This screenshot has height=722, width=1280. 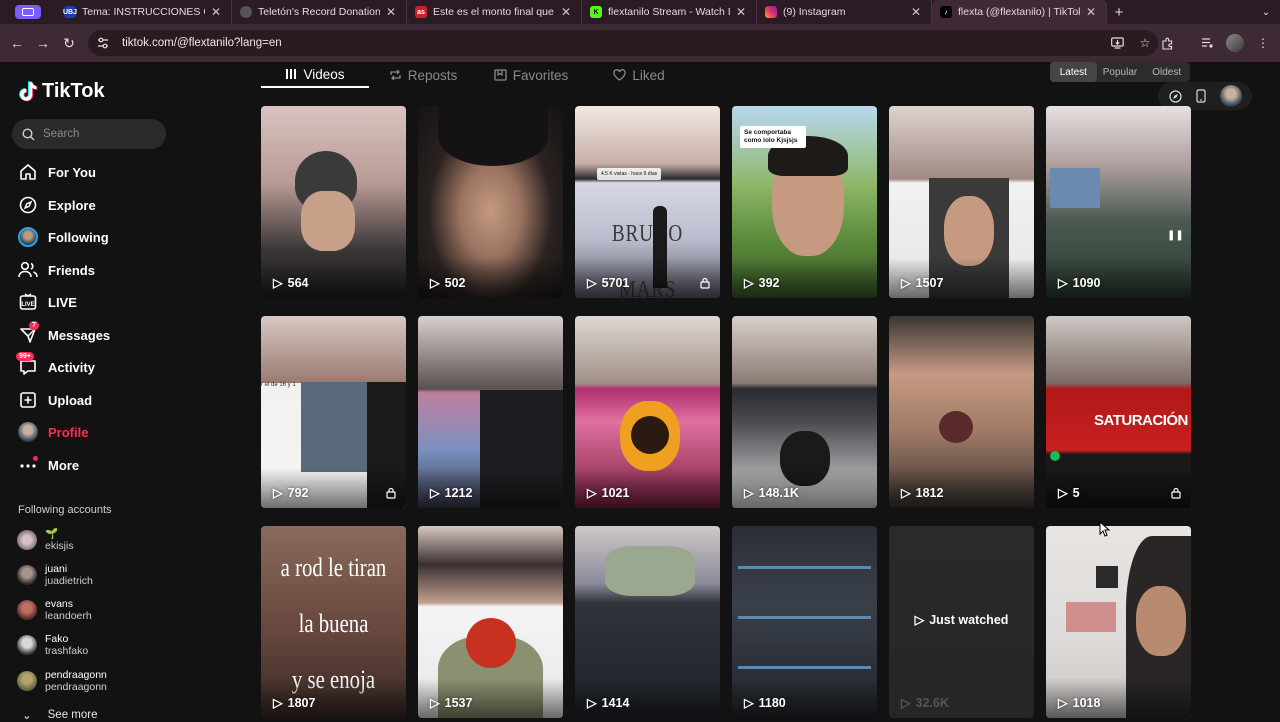 I want to click on browser-tab: UBJ Tema: INSTRUCCIONES CERT ✕, so click(x=144, y=12).